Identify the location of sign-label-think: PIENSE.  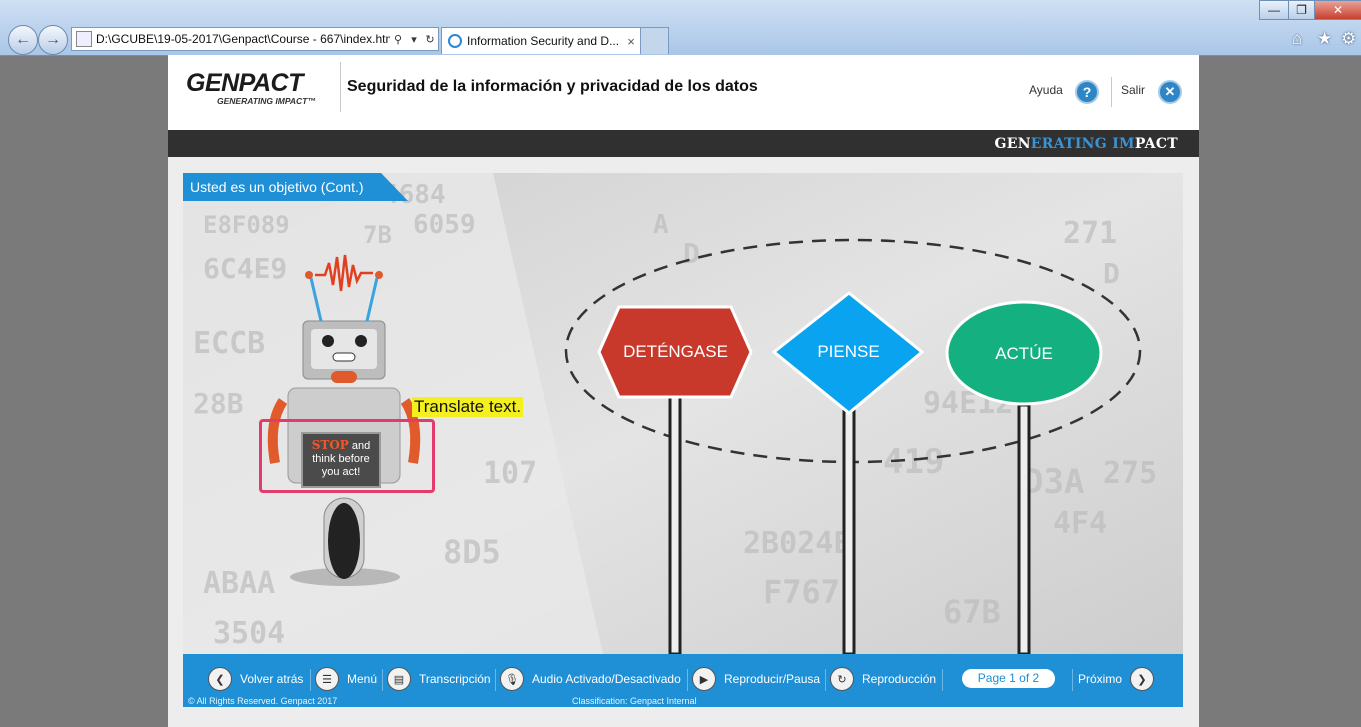
(848, 351).